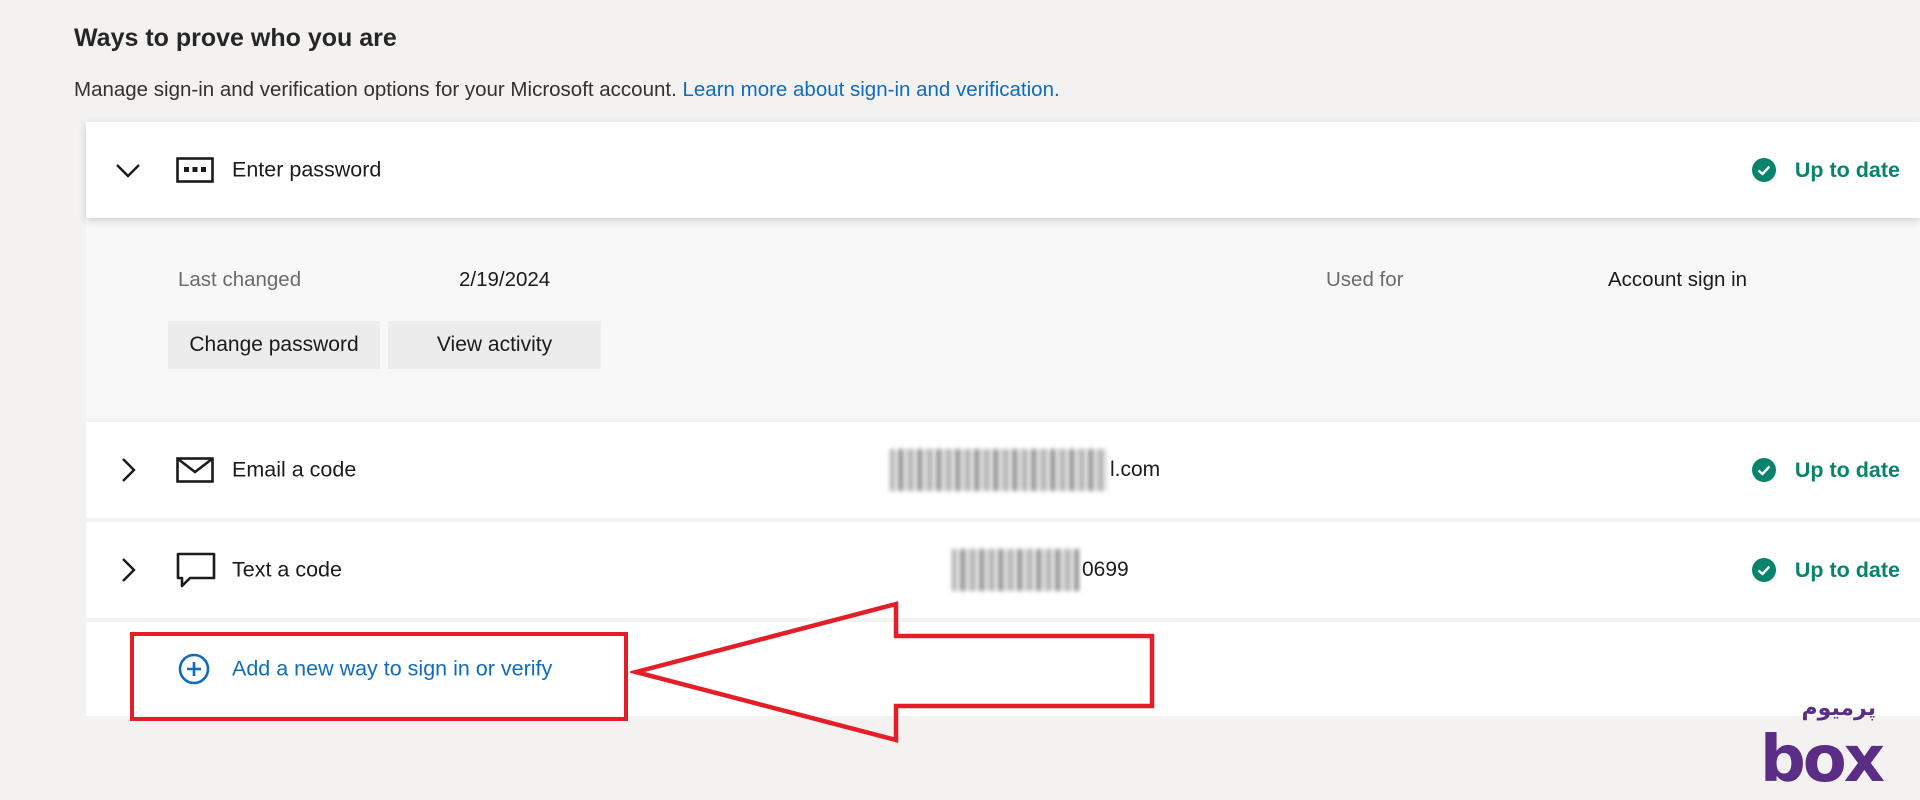  I want to click on view-activity-button: View activity, so click(494, 345).